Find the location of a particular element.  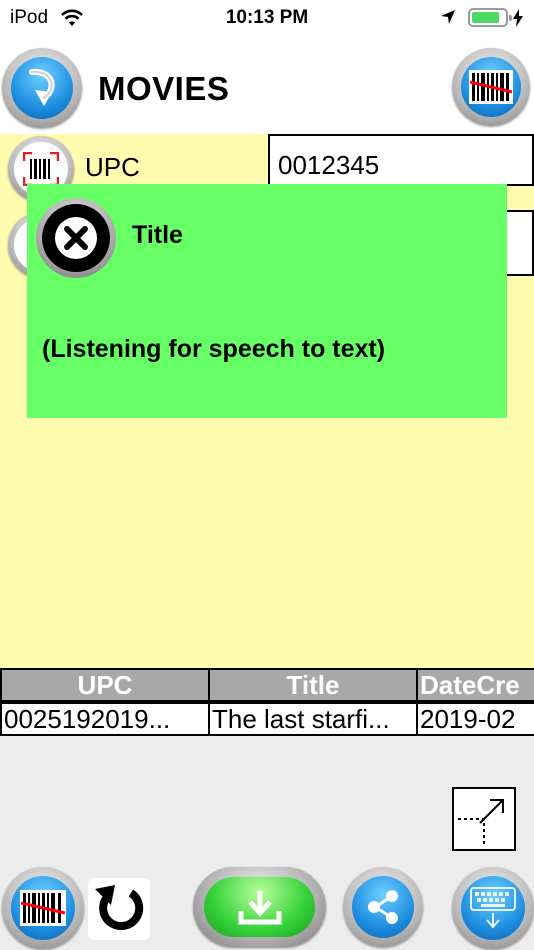

hide-keyboard-button is located at coordinates (493, 908).